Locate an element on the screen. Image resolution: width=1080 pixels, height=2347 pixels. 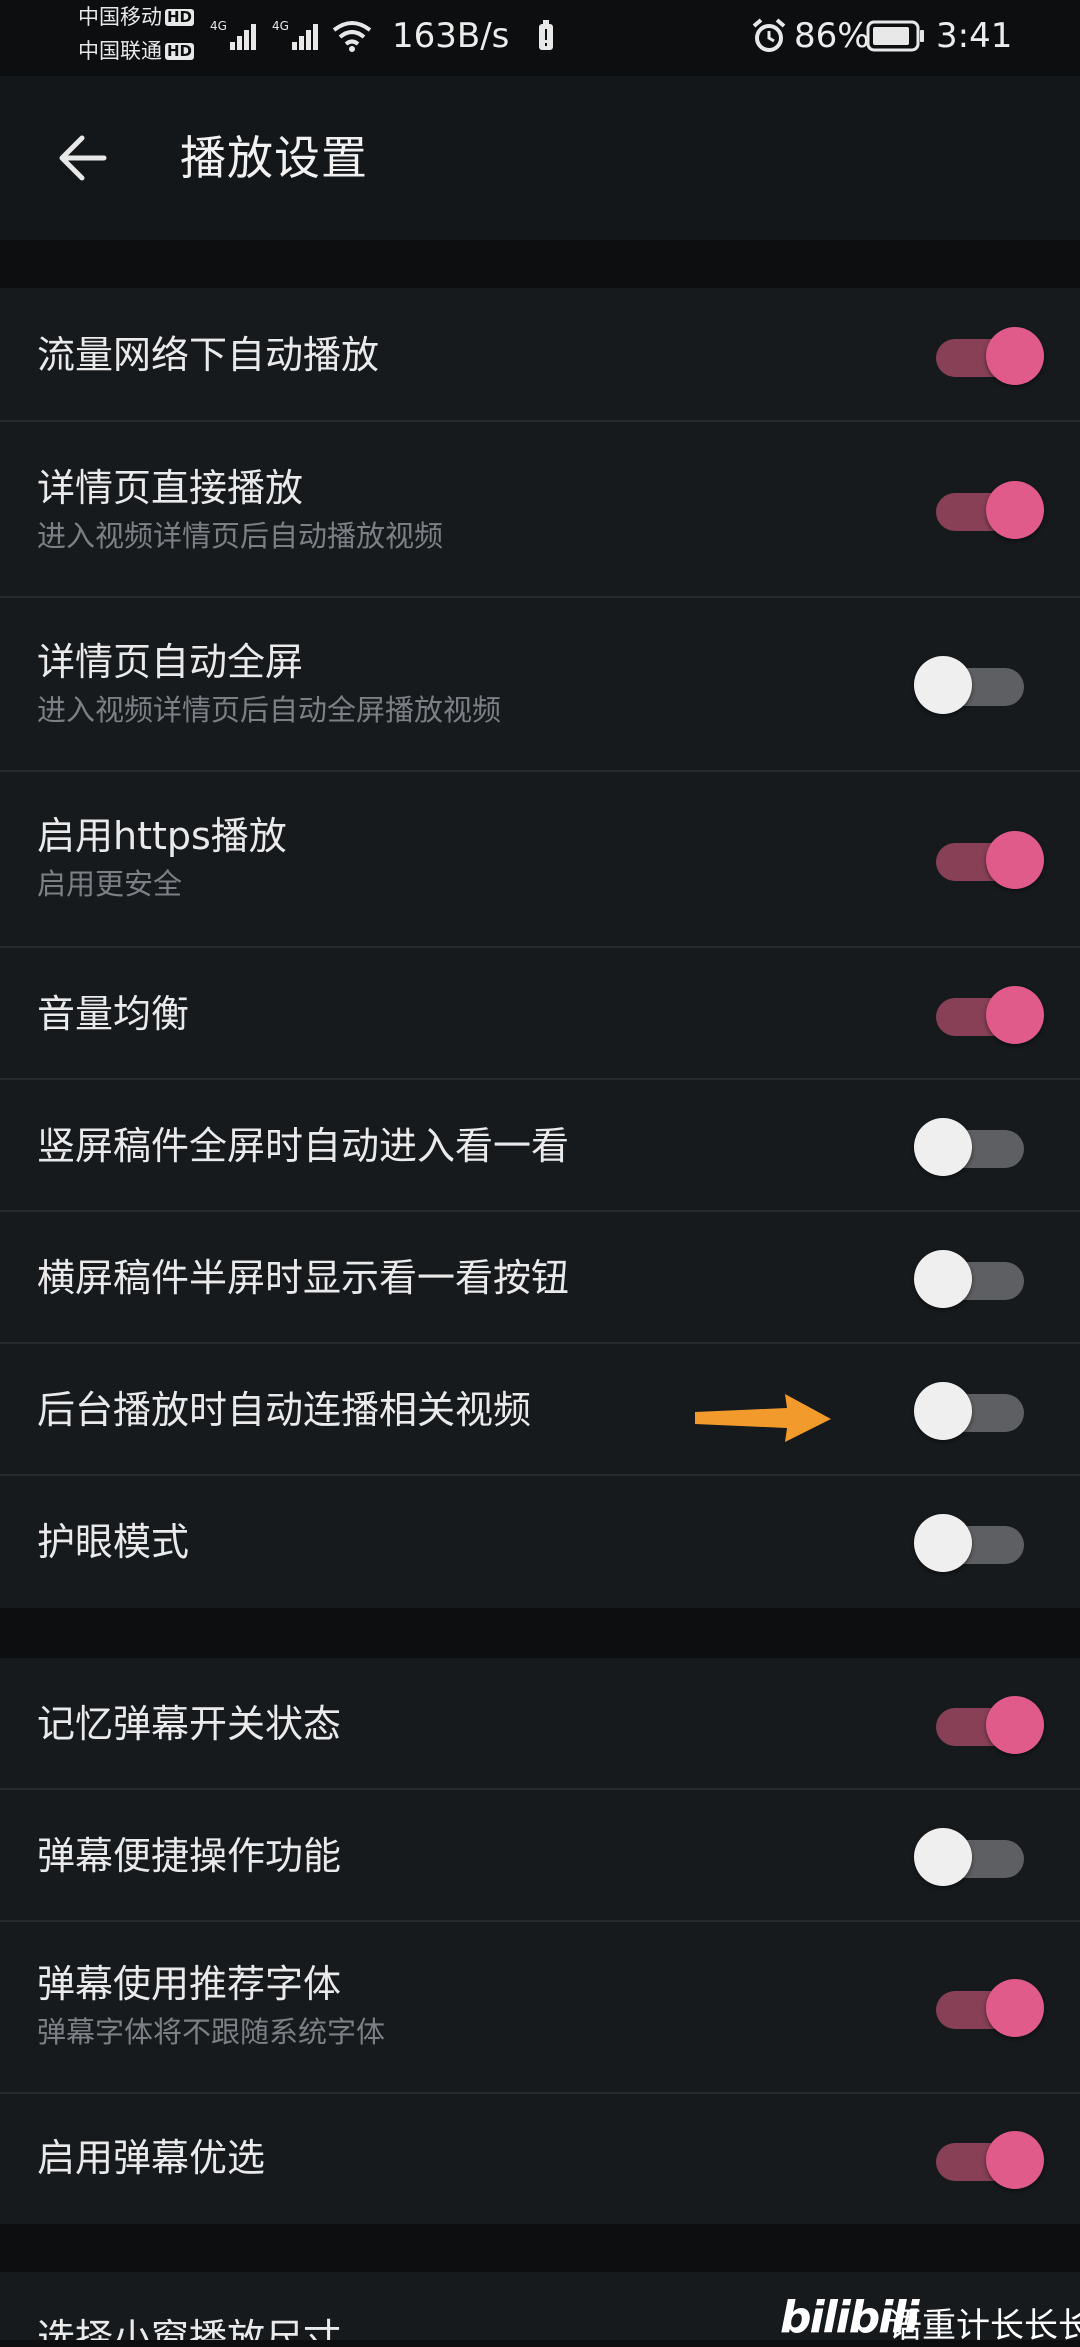
carrier-2: 中国联通 HD is located at coordinates (136, 51).